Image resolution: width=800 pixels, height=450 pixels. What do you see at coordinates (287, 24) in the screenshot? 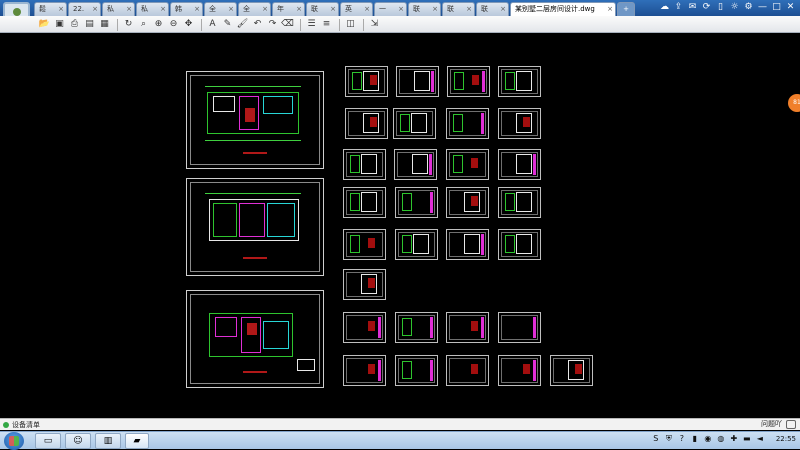
I see `eraser-icon: ⌫` at bounding box center [287, 24].